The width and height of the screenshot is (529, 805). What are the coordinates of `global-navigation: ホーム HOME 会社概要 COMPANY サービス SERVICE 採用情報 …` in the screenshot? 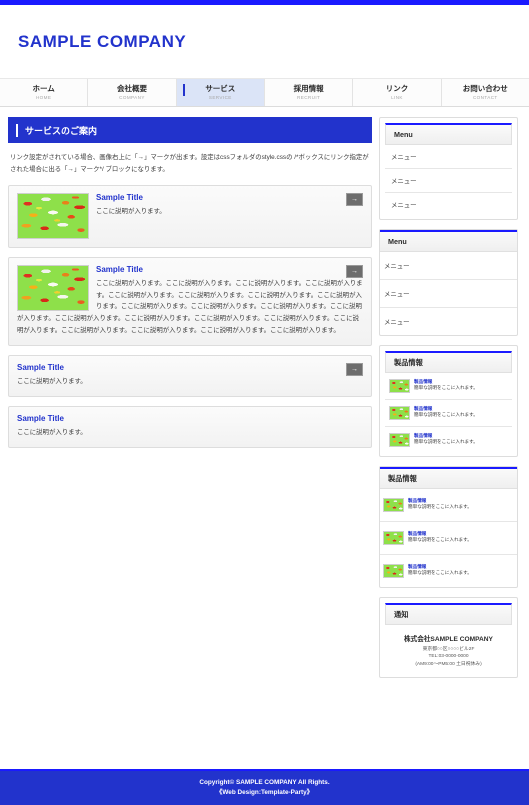 It's located at (264, 93).